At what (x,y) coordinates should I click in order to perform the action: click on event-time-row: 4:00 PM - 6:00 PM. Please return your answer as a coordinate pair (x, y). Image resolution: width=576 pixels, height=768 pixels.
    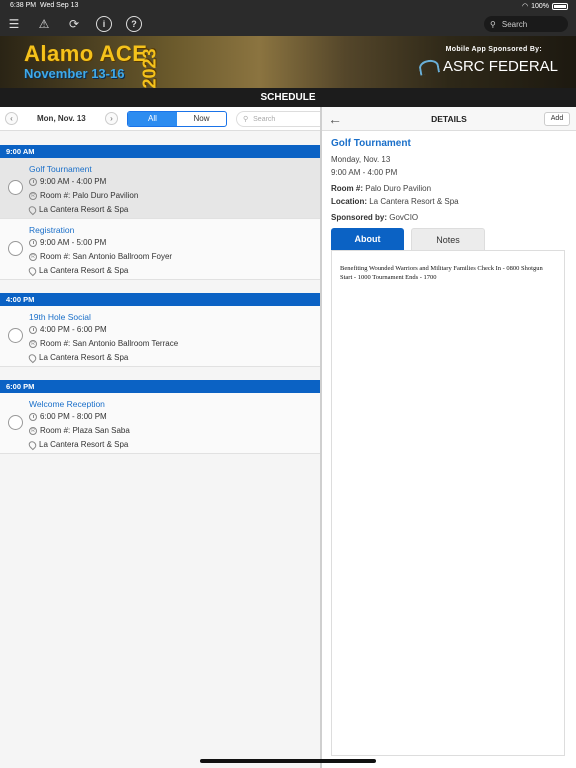
    Looking at the image, I should click on (68, 329).